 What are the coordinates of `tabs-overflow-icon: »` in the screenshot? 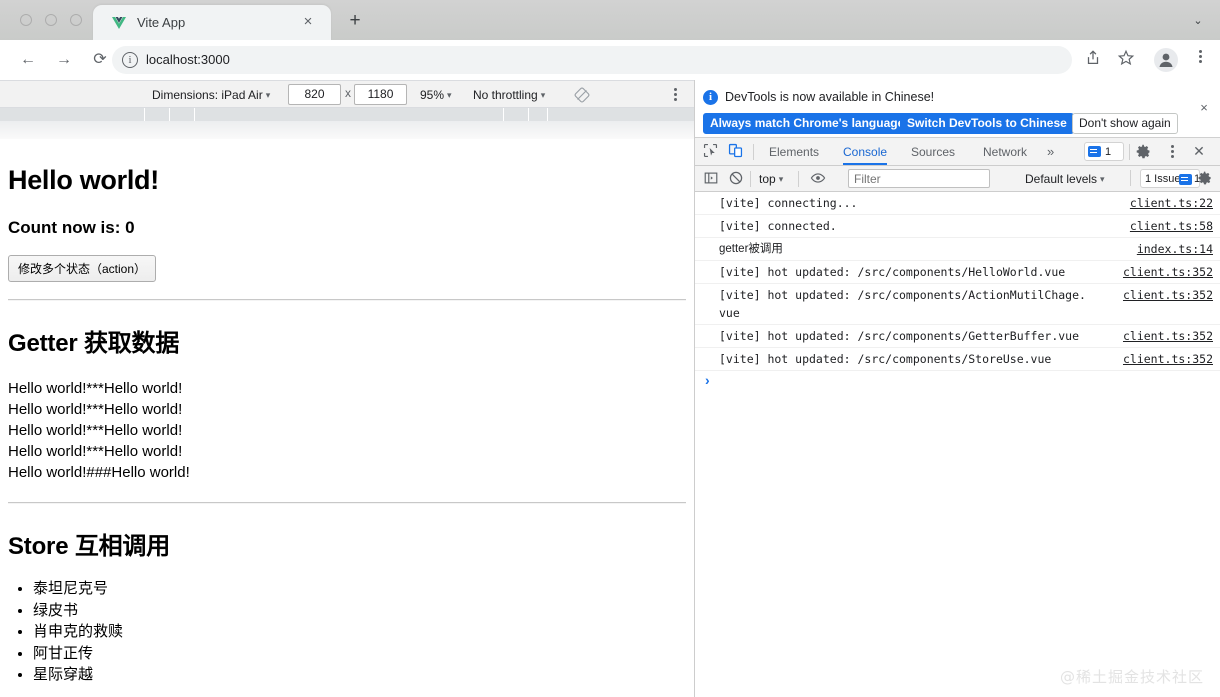 It's located at (1050, 151).